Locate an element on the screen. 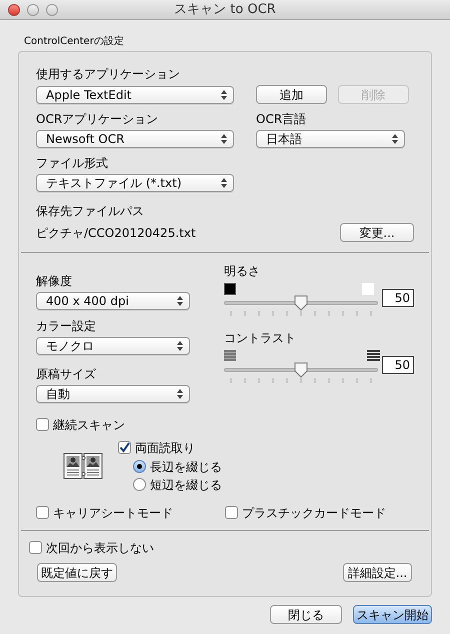 The width and height of the screenshot is (450, 634). checkbox-label: 両面読取り is located at coordinates (165, 448).